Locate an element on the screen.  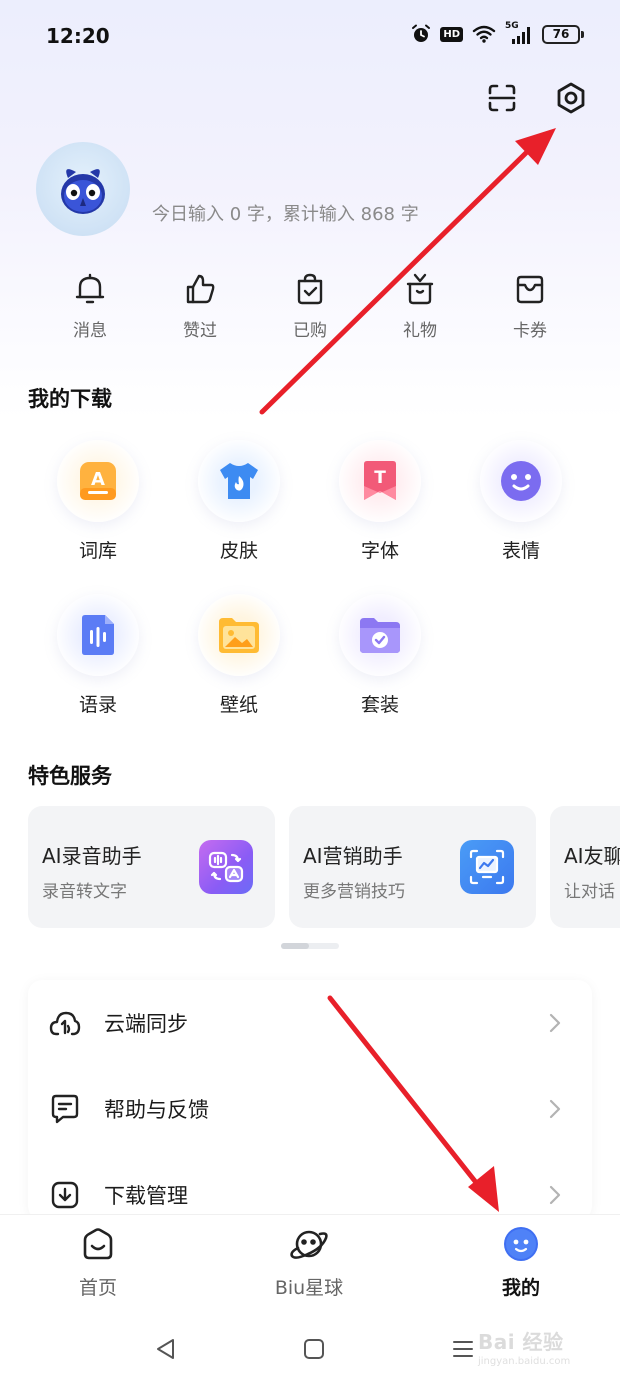
tab-label: 首页 is located at coordinates (97, 1288).